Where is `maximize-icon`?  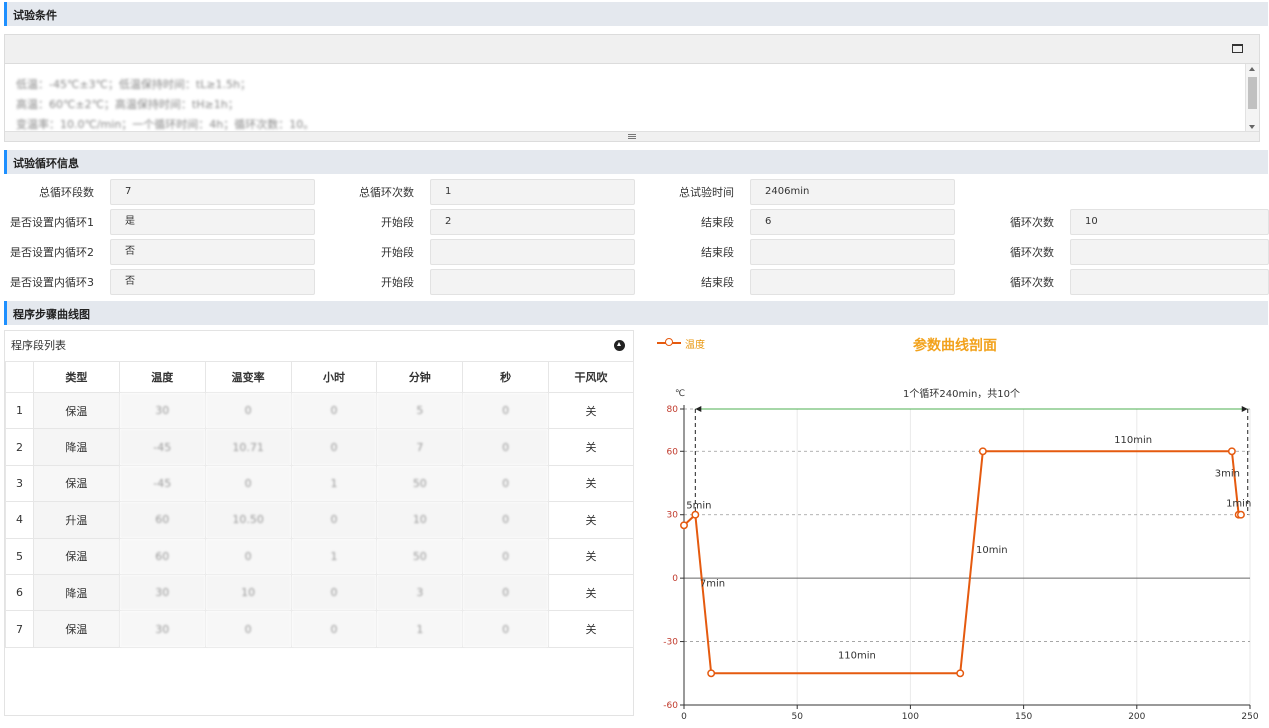
maximize-icon is located at coordinates (1237, 48).